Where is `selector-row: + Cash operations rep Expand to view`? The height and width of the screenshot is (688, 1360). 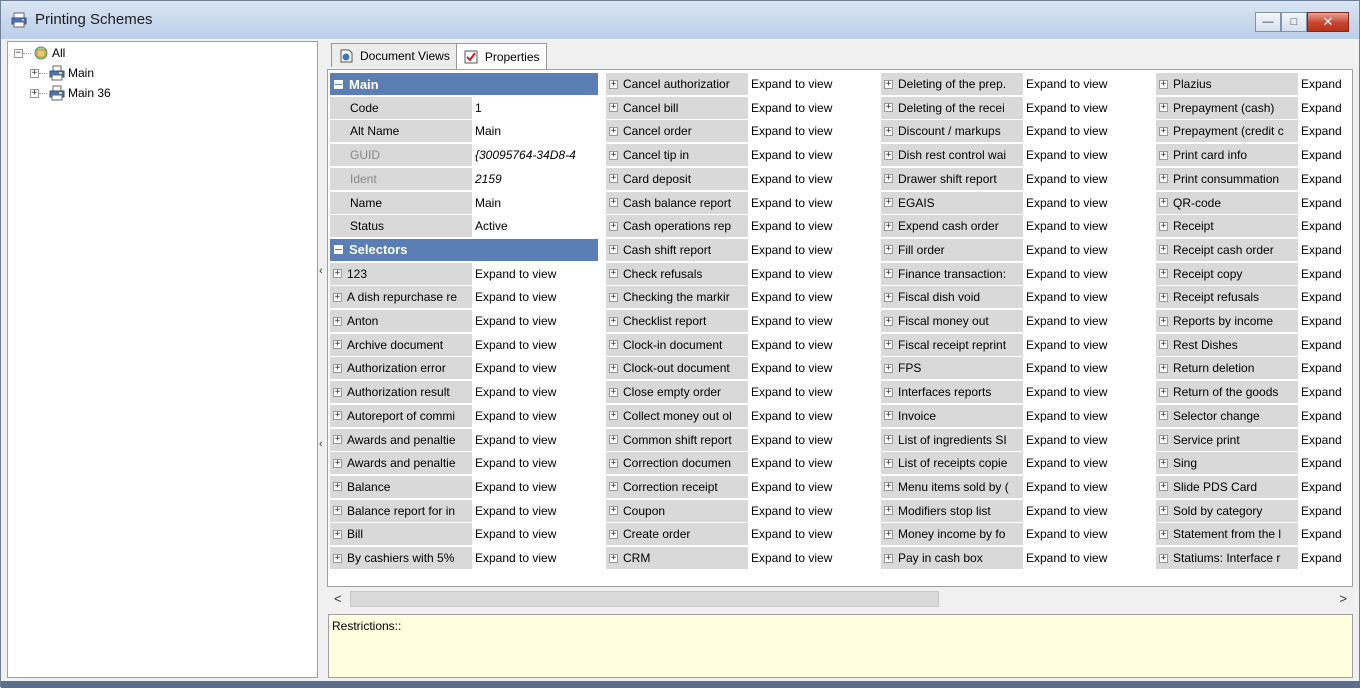 selector-row: + Cash operations rep Expand to view is located at coordinates (741, 226).